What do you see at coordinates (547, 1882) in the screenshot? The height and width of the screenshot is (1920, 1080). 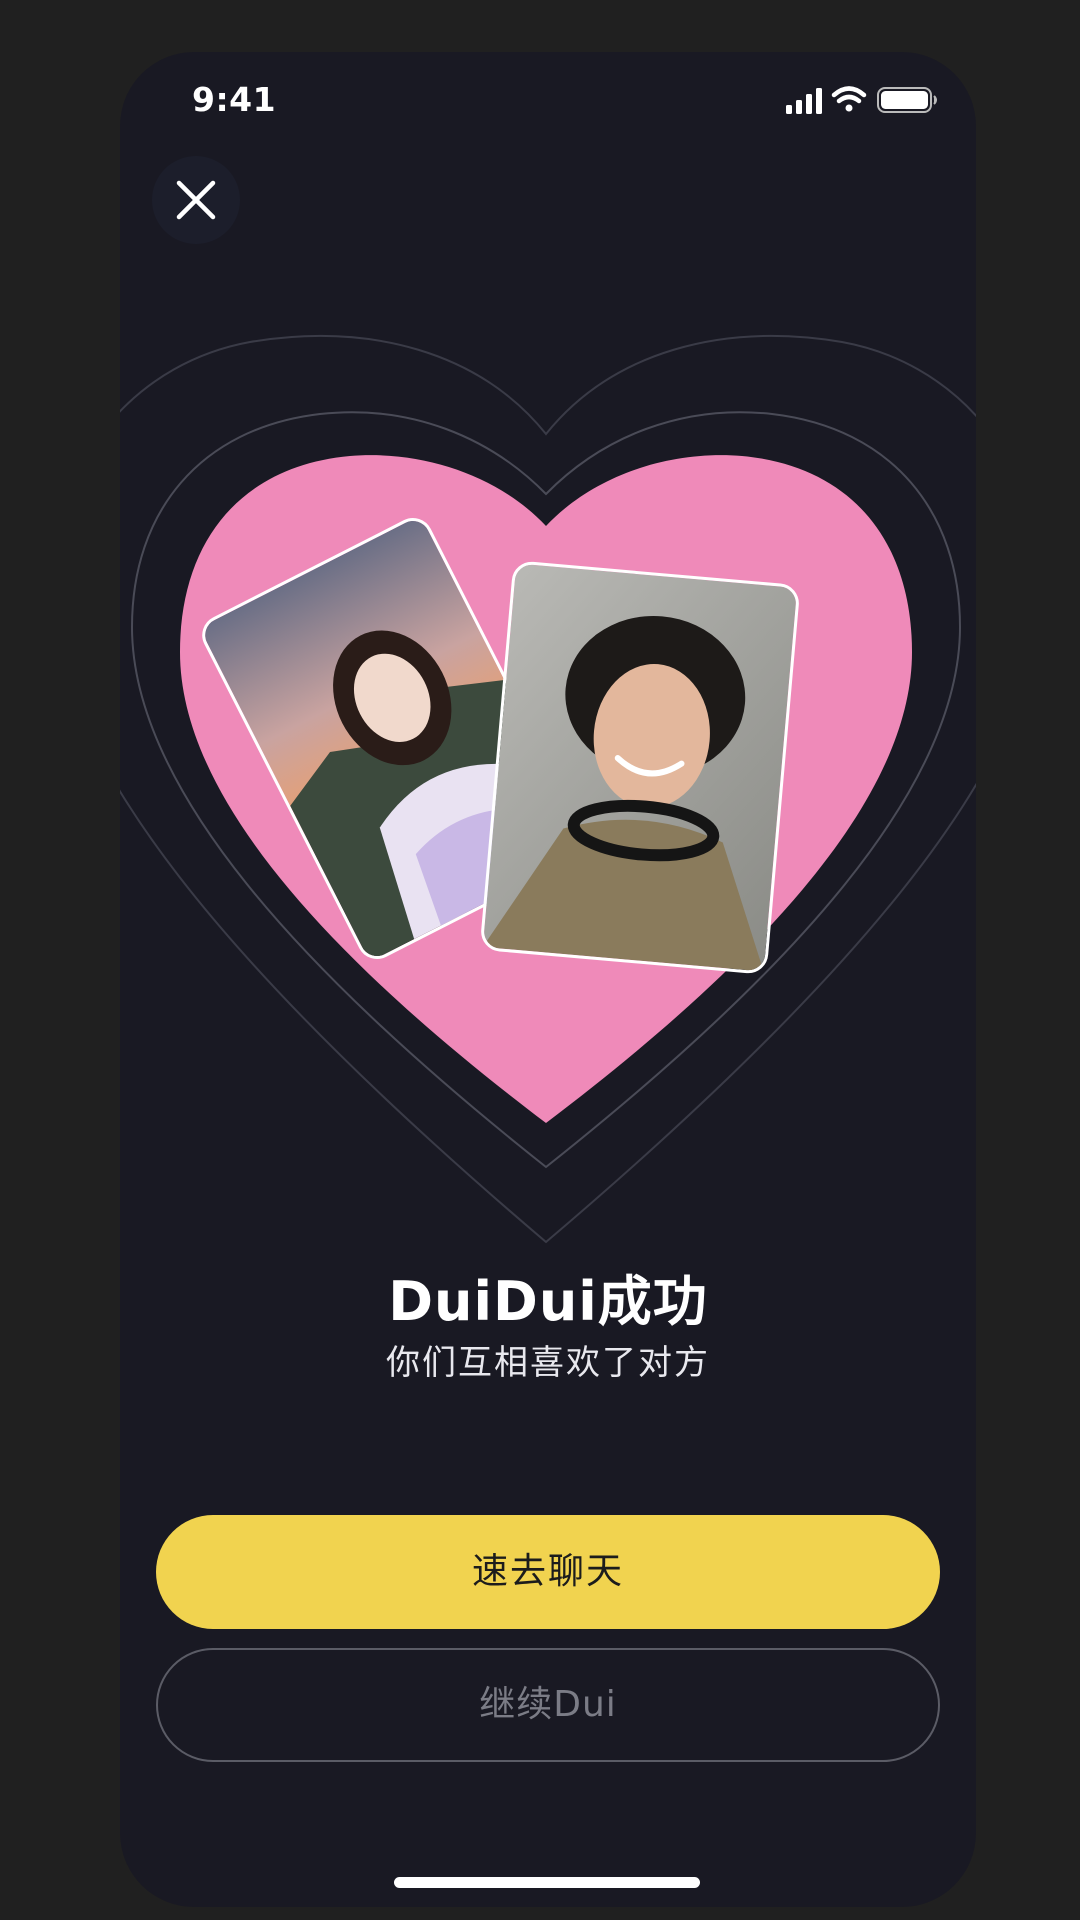 I see `home-indicator` at bounding box center [547, 1882].